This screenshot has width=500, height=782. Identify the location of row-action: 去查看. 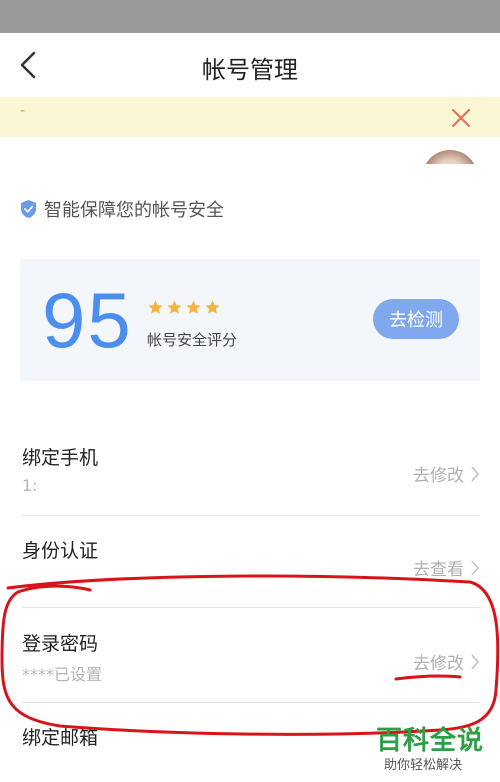
(446, 567).